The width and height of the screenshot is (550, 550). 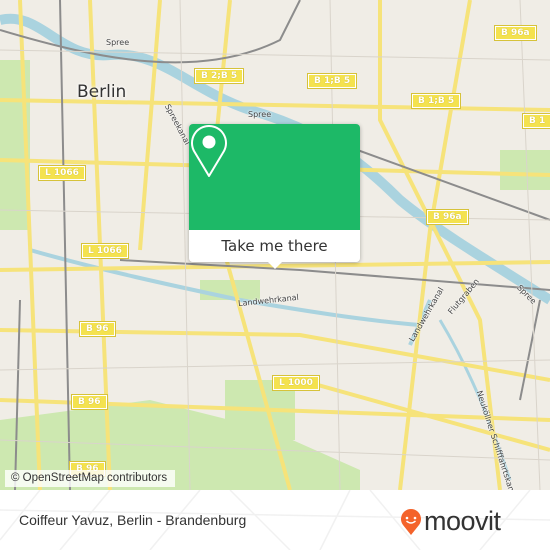 I want to click on road-shield: B 1, so click(x=535, y=121).